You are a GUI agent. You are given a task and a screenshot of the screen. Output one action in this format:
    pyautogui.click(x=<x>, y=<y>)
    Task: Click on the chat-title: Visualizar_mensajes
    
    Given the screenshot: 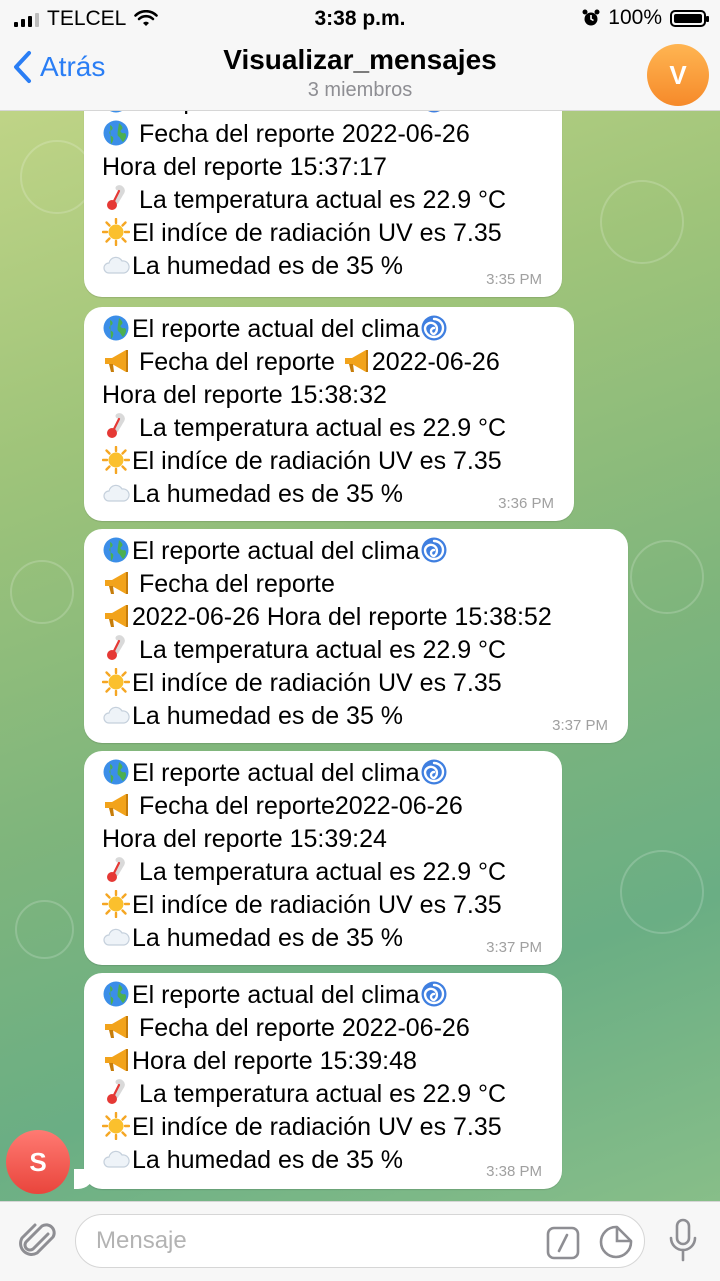 What is the action you would take?
    pyautogui.click(x=360, y=60)
    